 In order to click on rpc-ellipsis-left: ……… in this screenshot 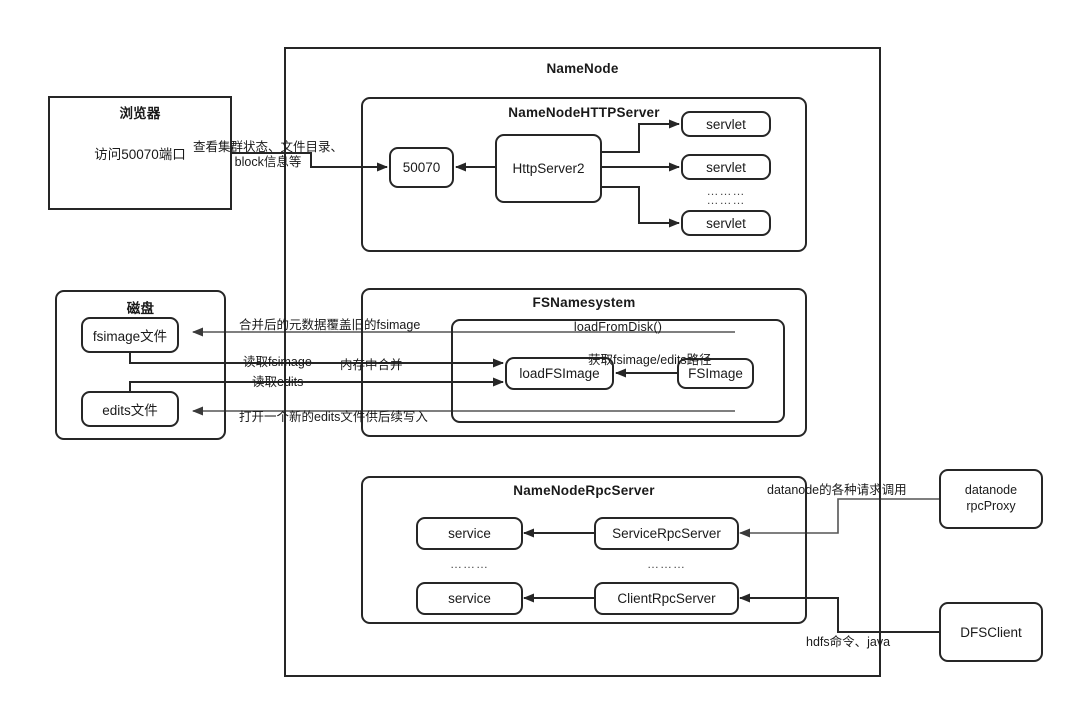, I will do `click(469, 564)`.